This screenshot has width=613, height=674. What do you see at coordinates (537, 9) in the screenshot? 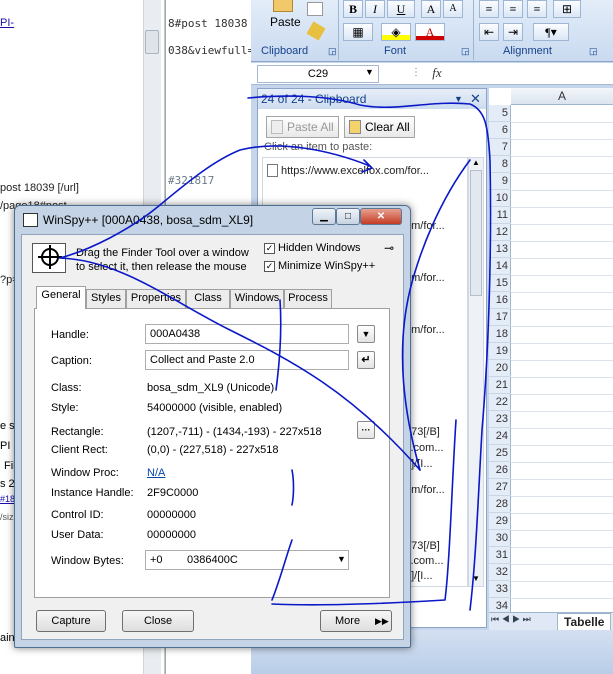
I see `align-right-icon: ≡` at bounding box center [537, 9].